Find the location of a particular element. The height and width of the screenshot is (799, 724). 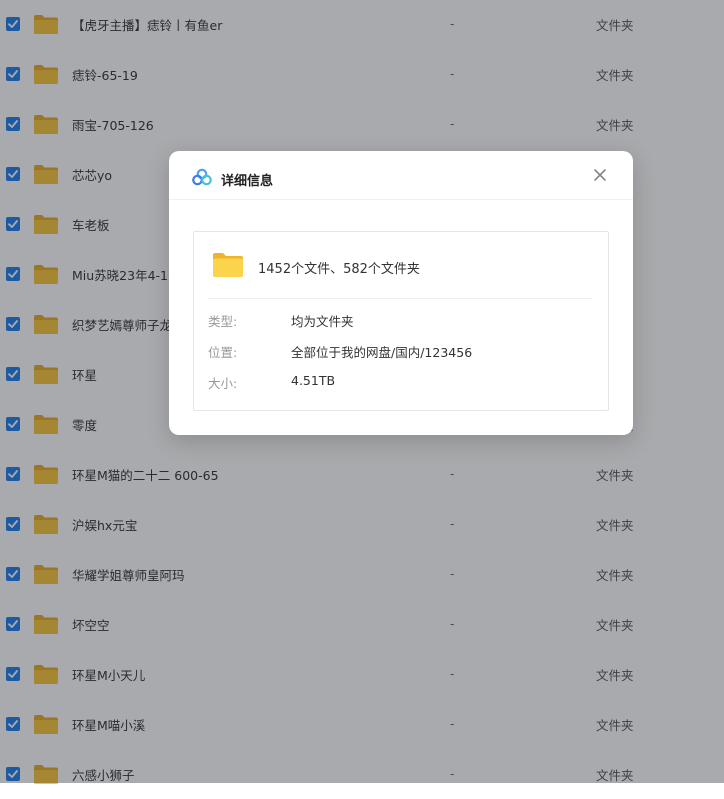

location-value: 全部位于我的网盘/国内/123456 is located at coordinates (382, 352).